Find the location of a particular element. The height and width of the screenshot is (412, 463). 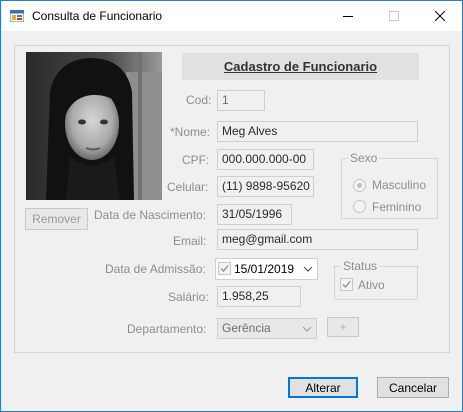

feminino-radio is located at coordinates (359, 206).